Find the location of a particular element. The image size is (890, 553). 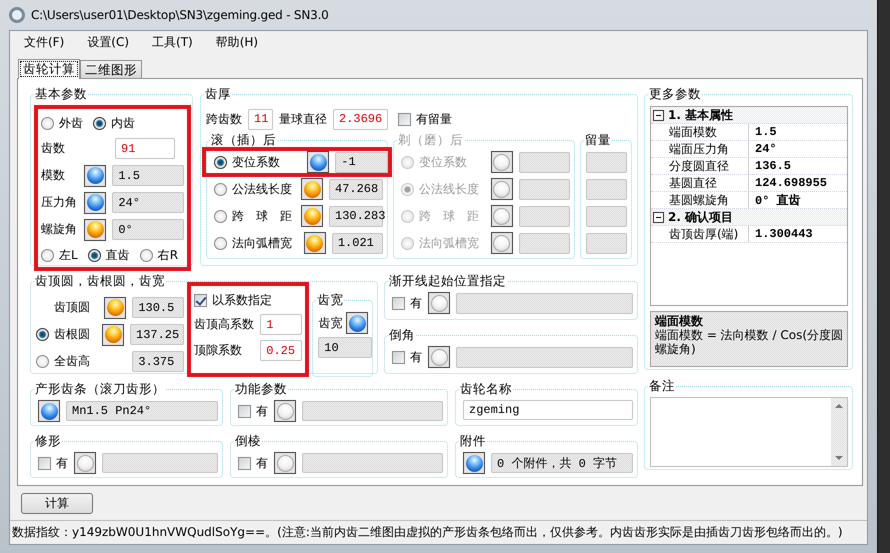

input-field: -1 is located at coordinates (361, 162).